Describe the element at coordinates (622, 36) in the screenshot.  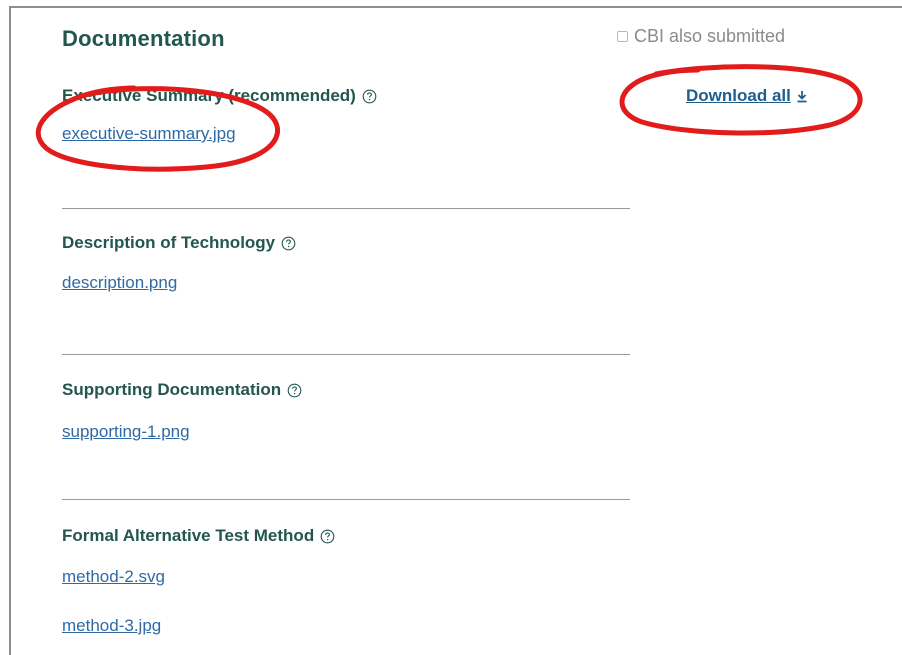
I see `checkbox-icon` at that location.